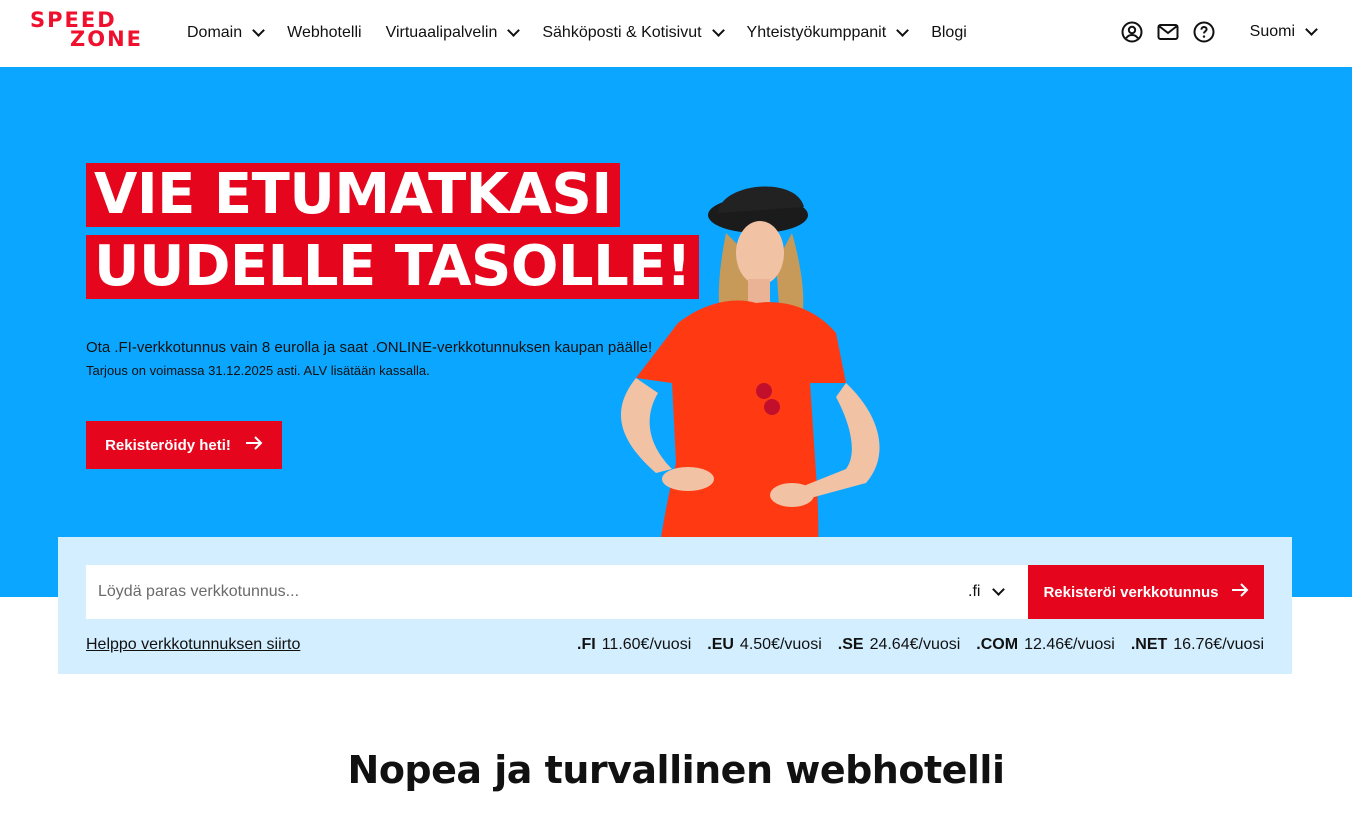  I want to click on nav-item-domain: Domain, so click(226, 33).